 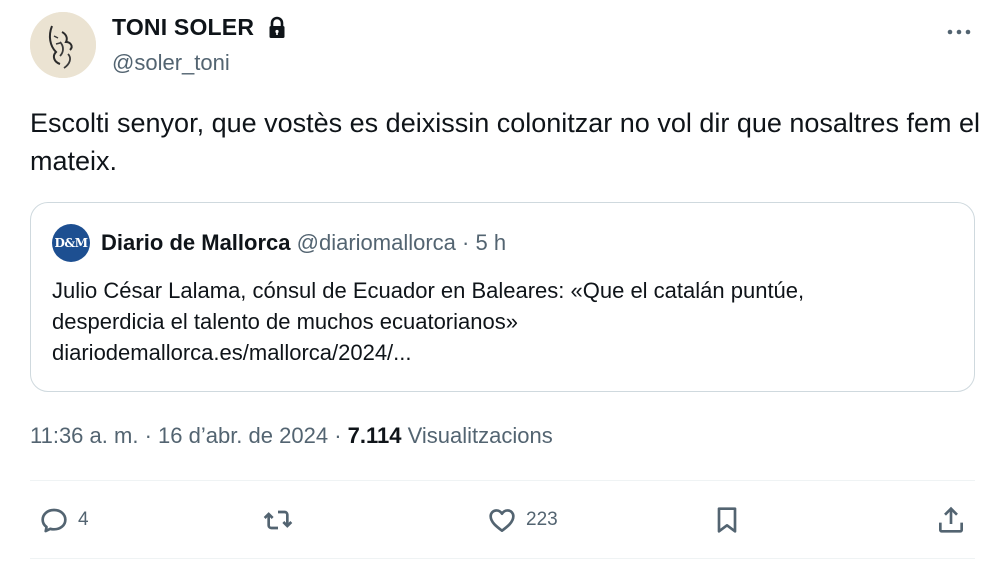 What do you see at coordinates (374, 435) in the screenshot?
I see `views-count: 7.114` at bounding box center [374, 435].